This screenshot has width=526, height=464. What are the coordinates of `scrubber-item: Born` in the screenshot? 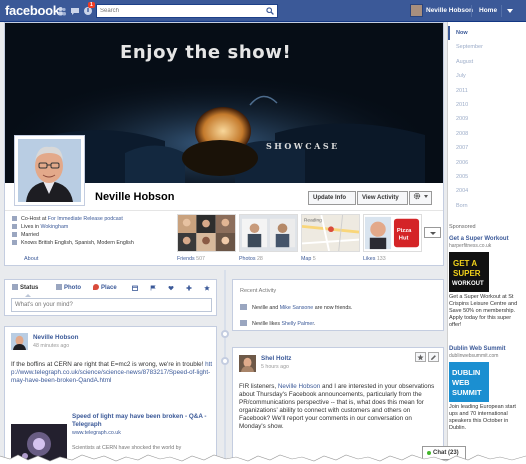 It's located at (487, 206).